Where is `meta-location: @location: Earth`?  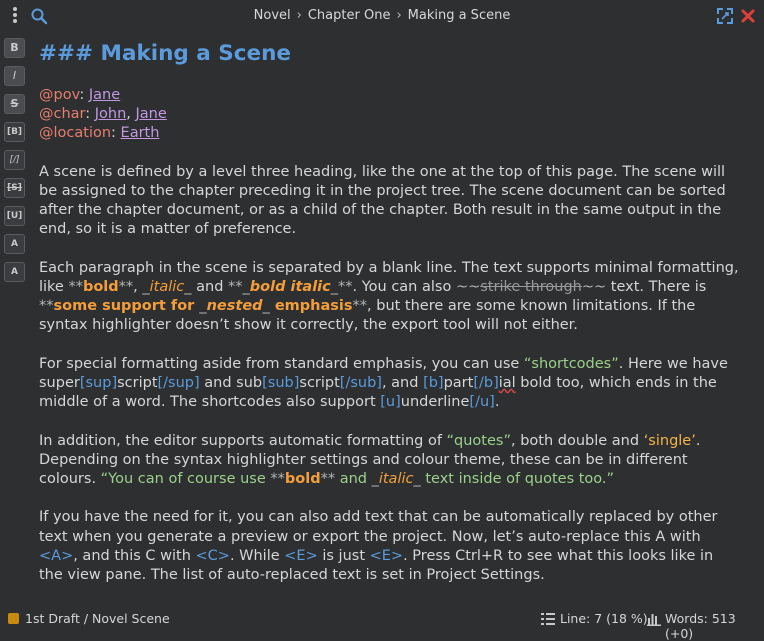
meta-location: @location: Earth is located at coordinates (99, 133).